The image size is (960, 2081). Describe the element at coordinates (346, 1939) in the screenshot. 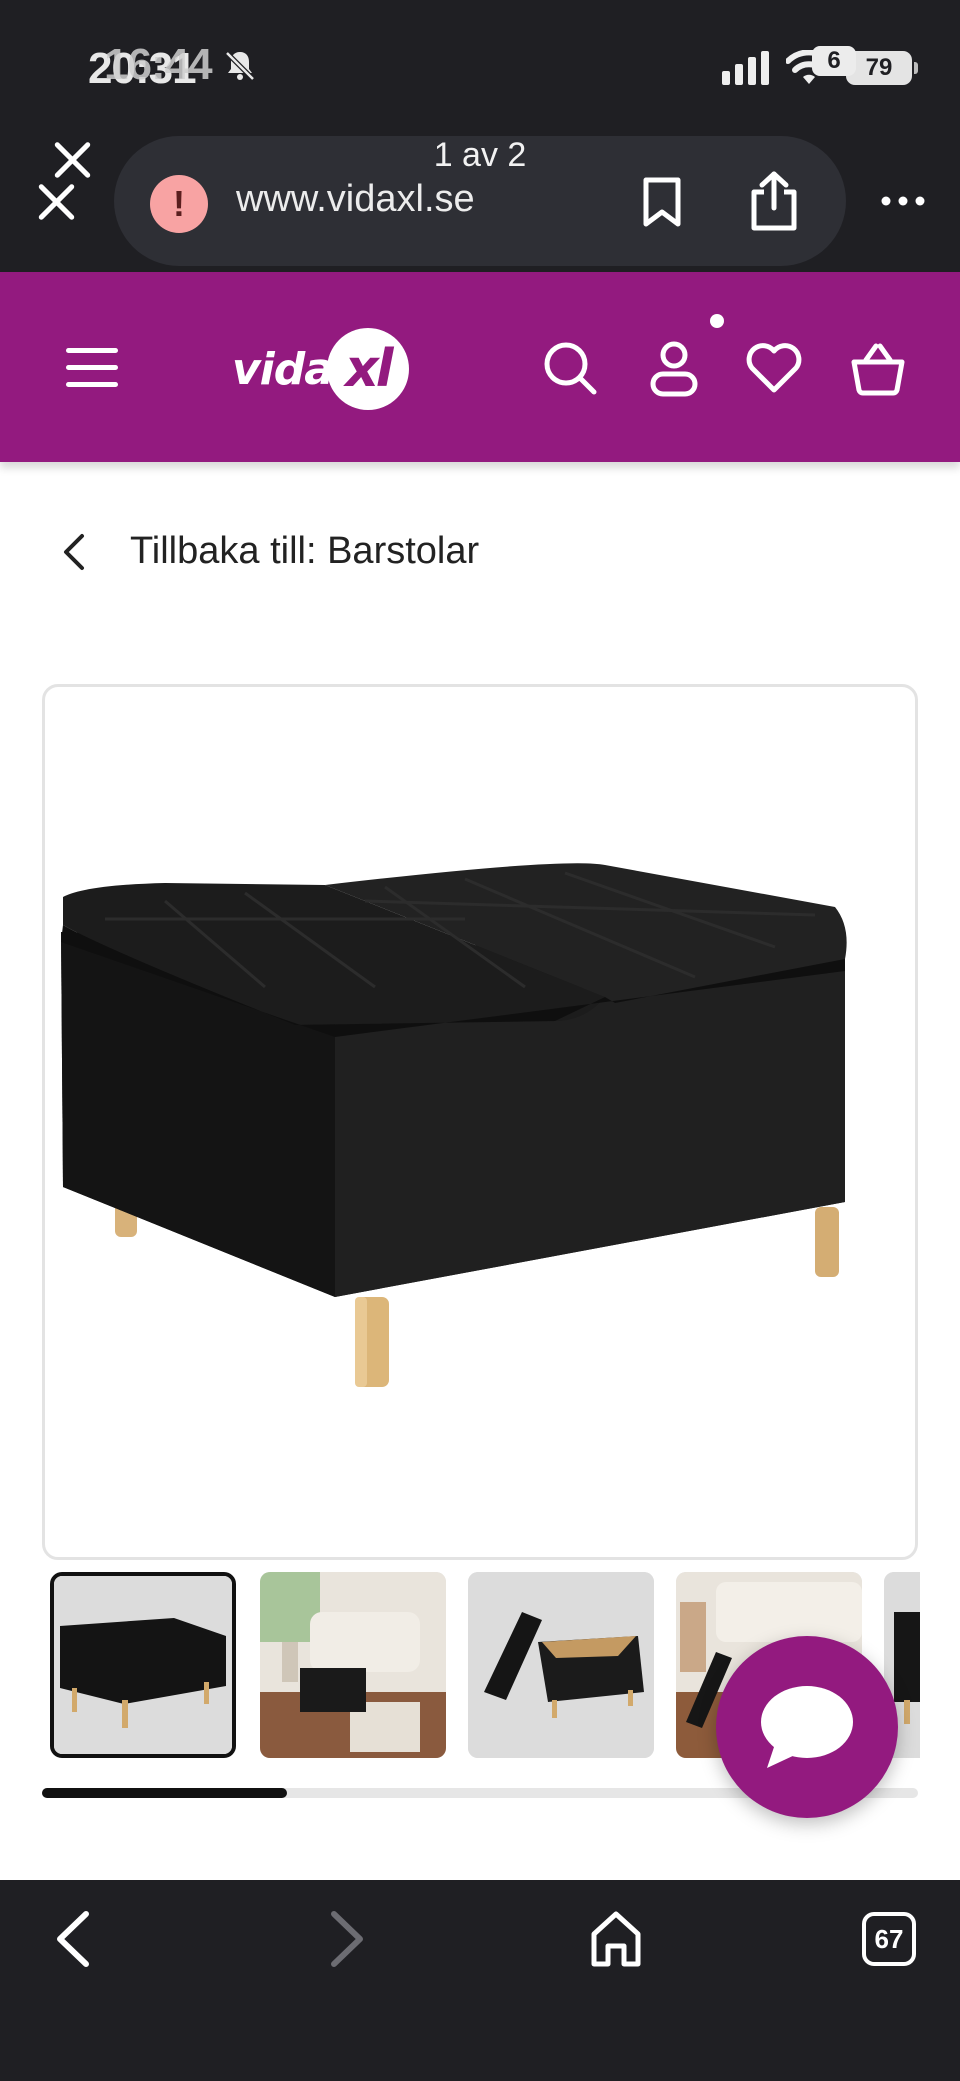

I see `browser-forward-icon` at that location.